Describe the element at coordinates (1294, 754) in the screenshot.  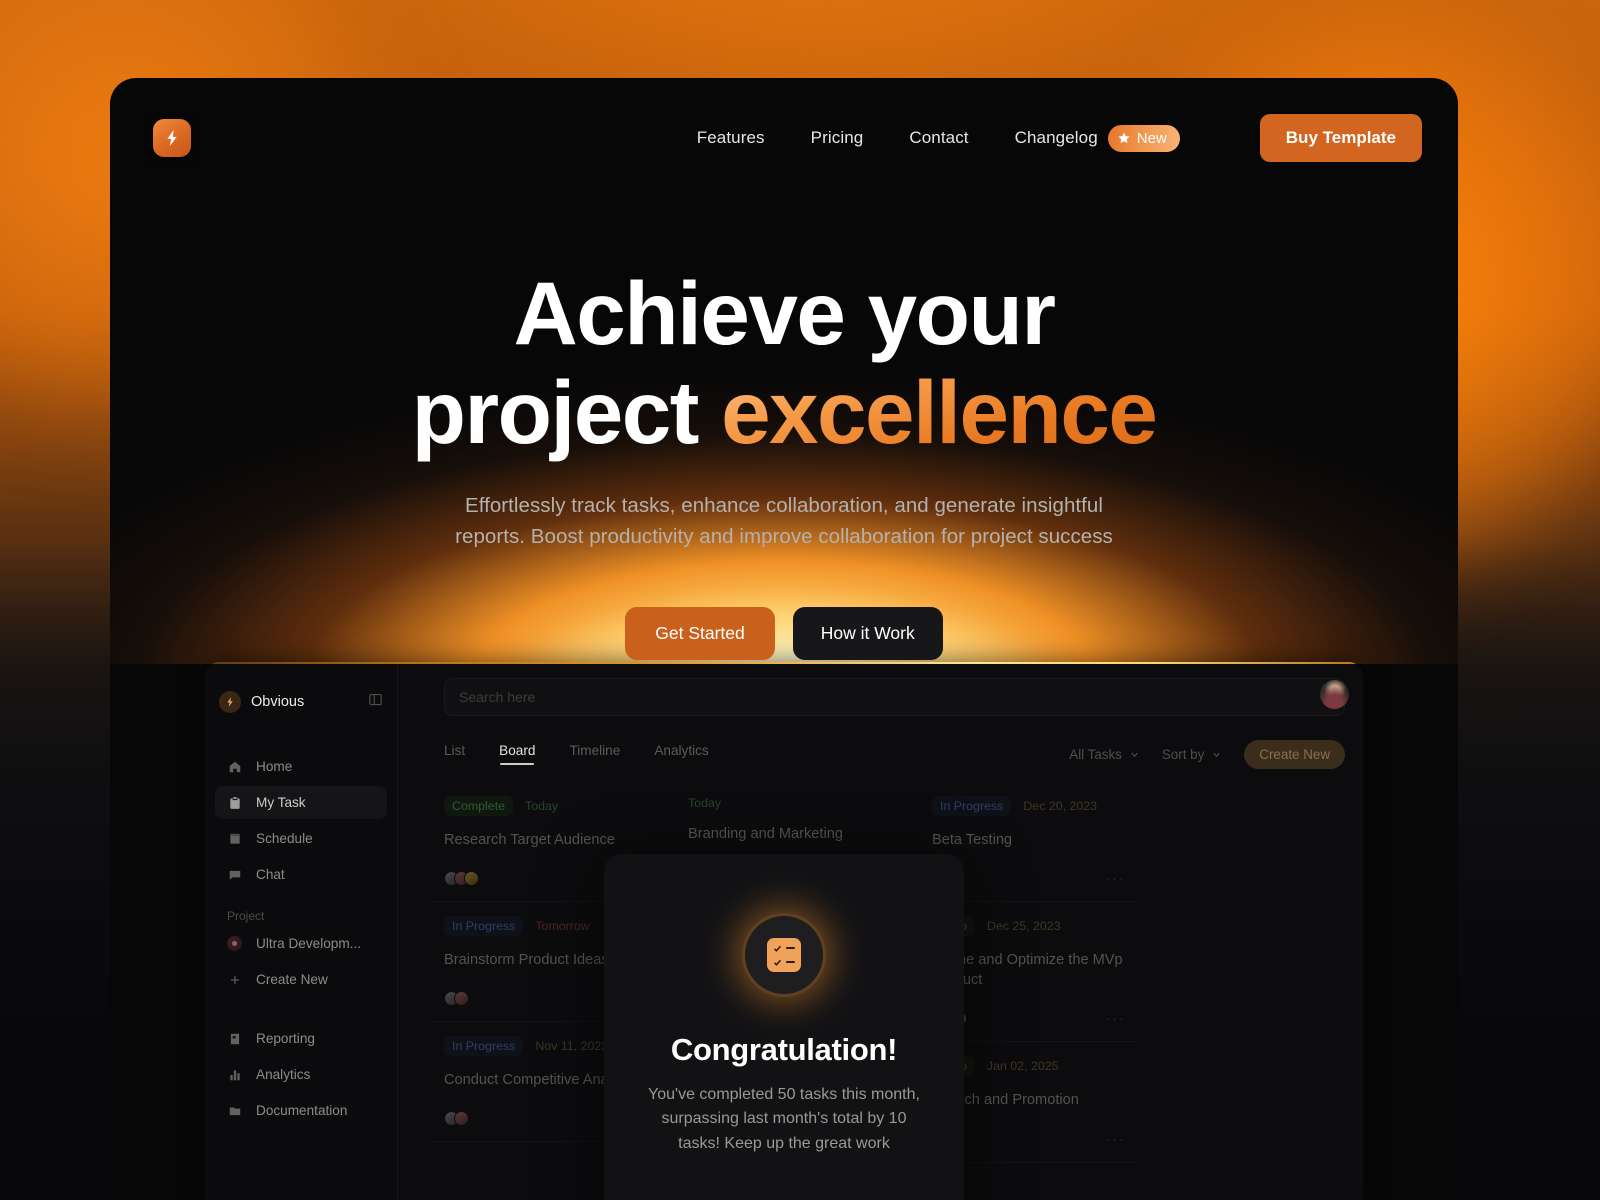
I see `create-new-button: Create New` at that location.